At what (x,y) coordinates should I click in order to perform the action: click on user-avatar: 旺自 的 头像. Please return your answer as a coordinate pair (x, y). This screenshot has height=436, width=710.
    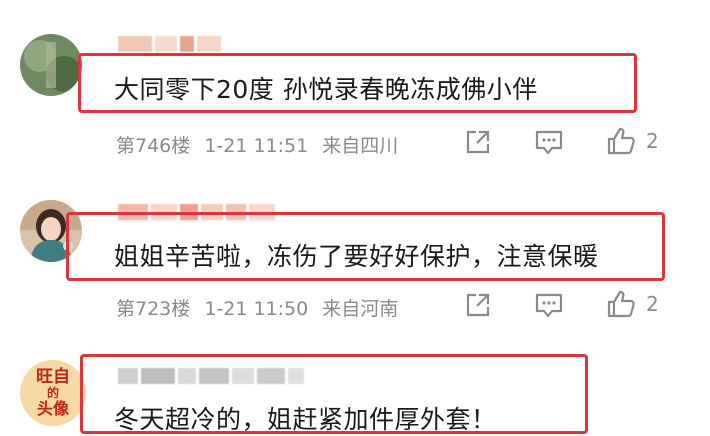
    Looking at the image, I should click on (53, 393).